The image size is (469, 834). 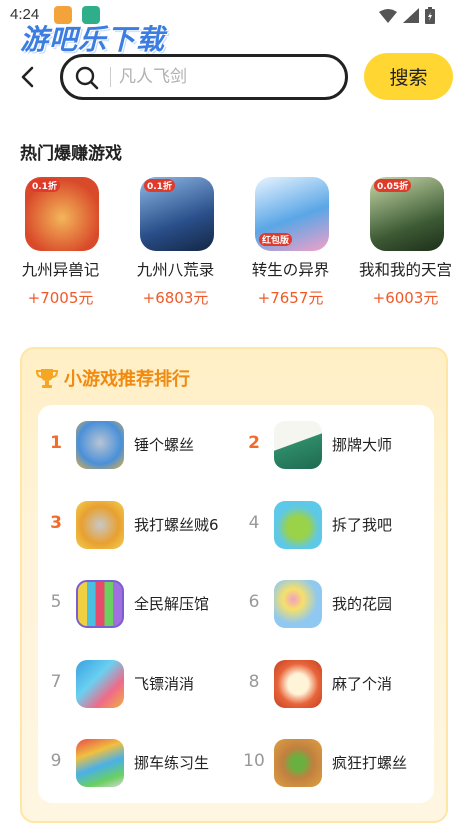 I want to click on status-indicators, so click(x=407, y=15).